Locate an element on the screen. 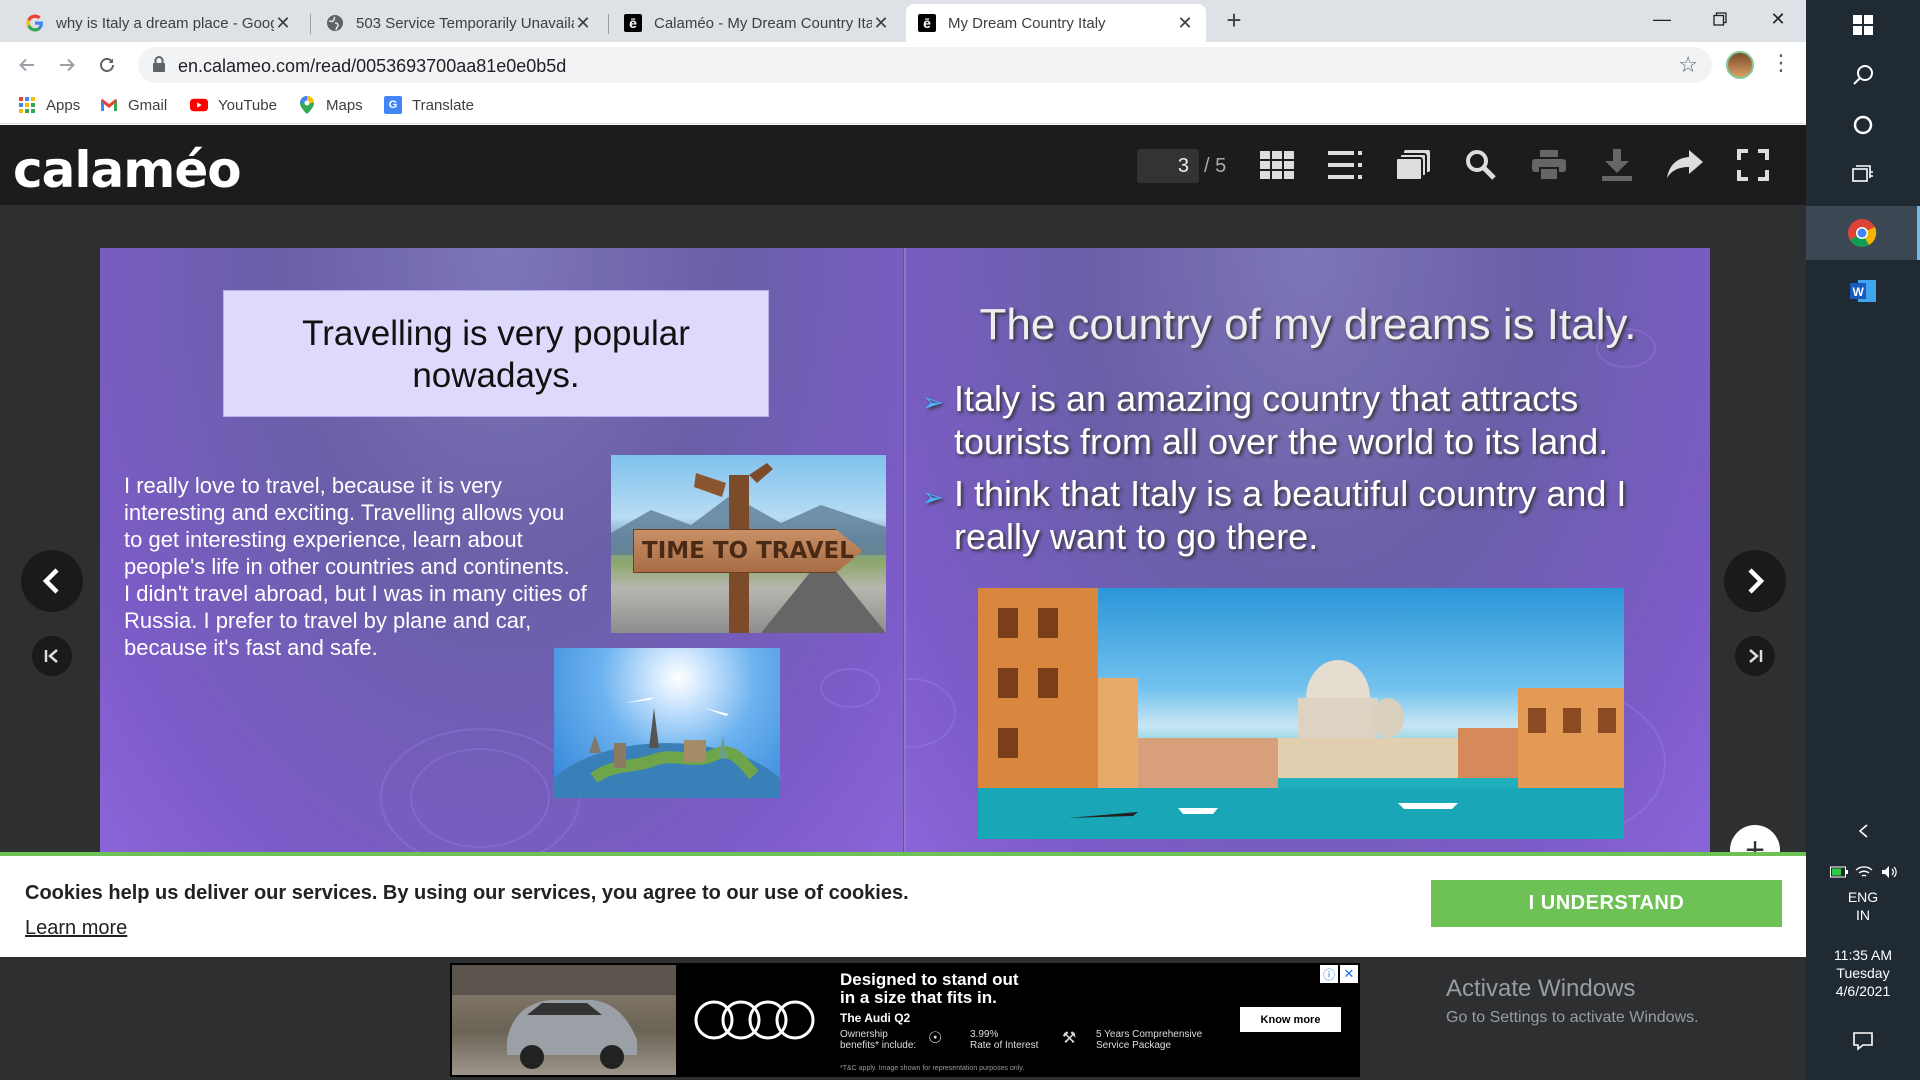  gmail-icon is located at coordinates (109, 105).